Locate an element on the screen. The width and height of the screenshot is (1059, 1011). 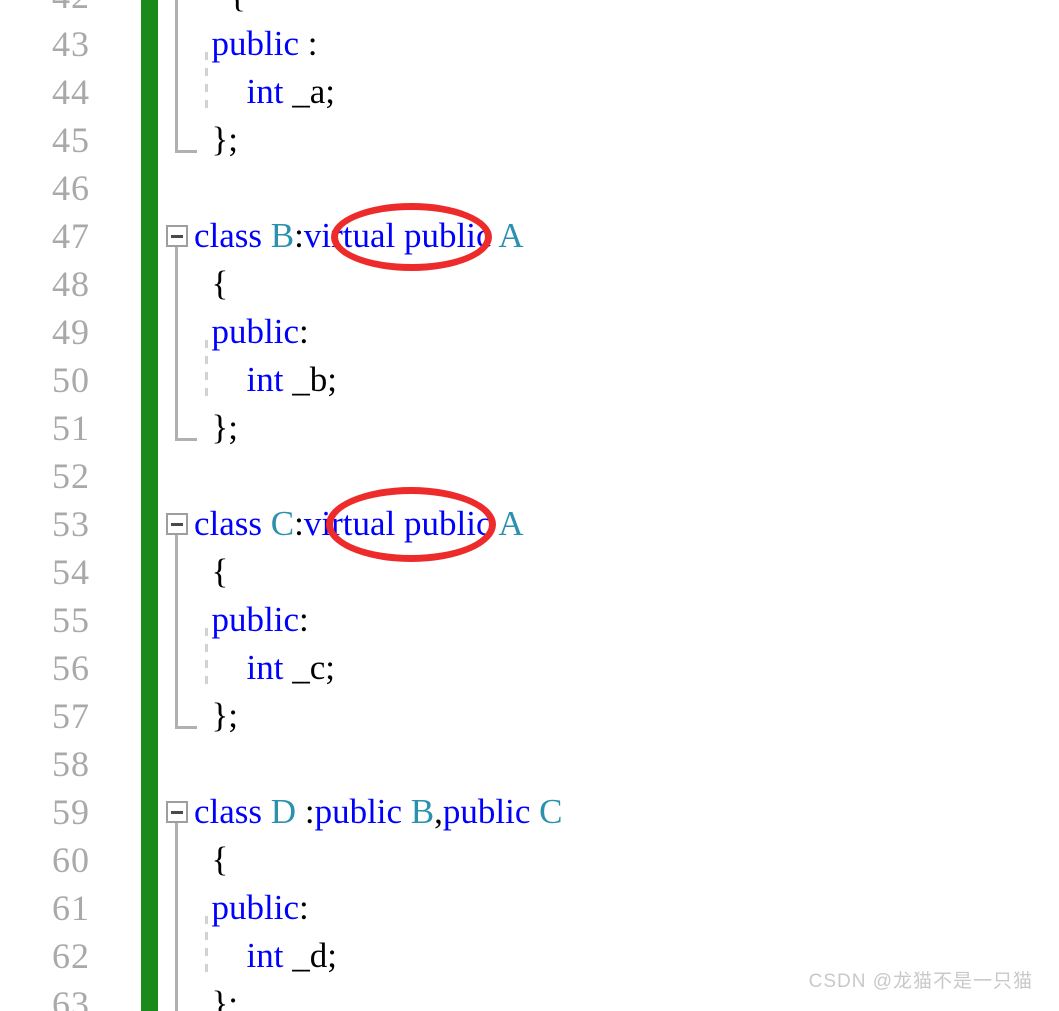
code-line: int _c; is located at coordinates (264, 668).